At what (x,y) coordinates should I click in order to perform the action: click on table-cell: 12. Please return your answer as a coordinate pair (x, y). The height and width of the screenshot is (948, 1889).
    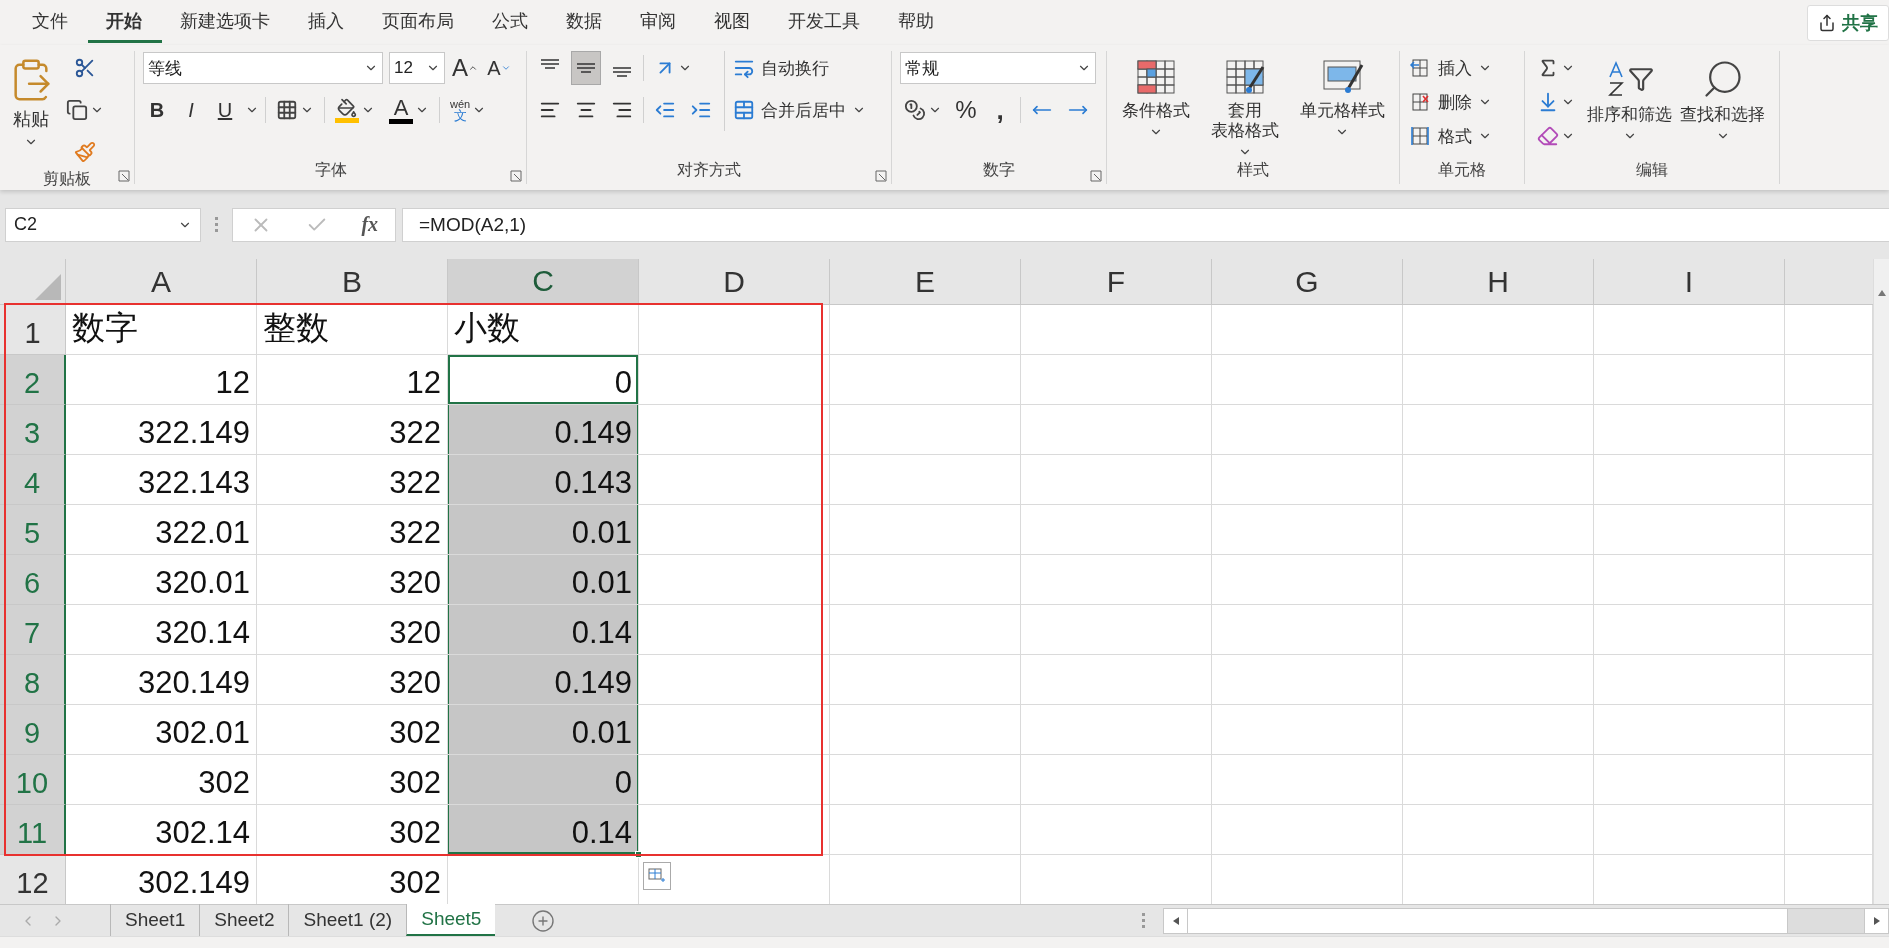
    Looking at the image, I should click on (352, 380).